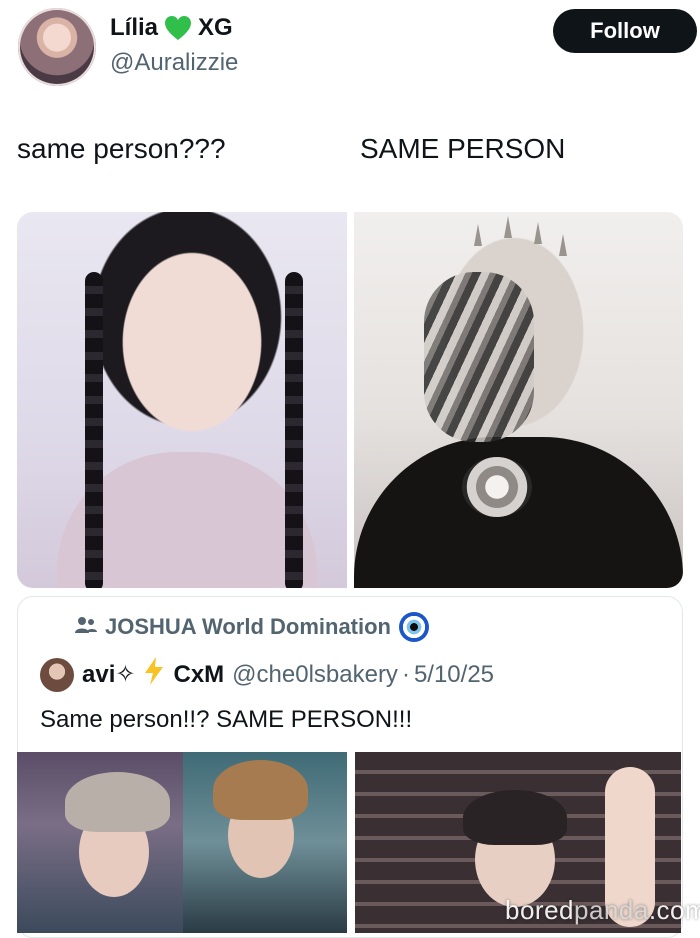 This screenshot has height=938, width=700. What do you see at coordinates (86, 627) in the screenshot?
I see `community-icon` at bounding box center [86, 627].